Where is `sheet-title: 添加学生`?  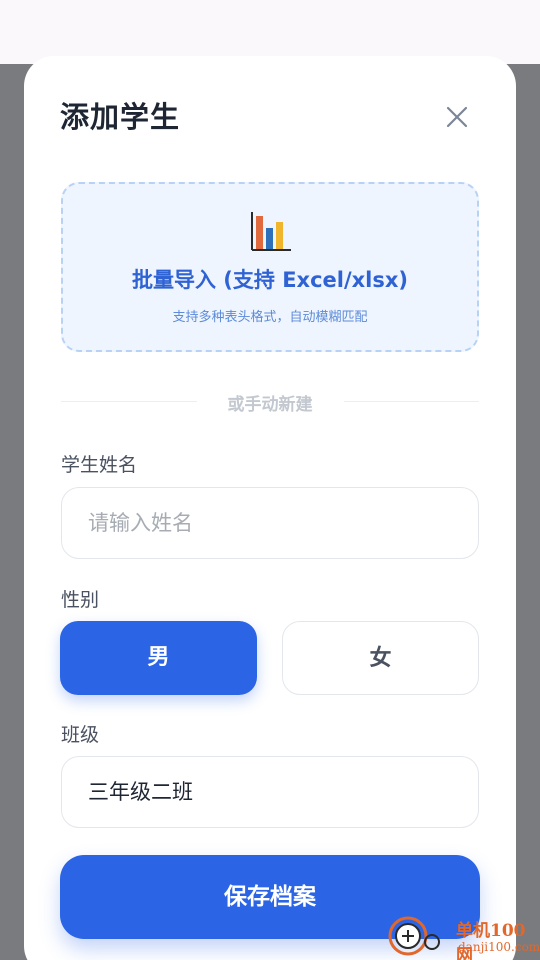
sheet-title: 添加学生 is located at coordinates (120, 117).